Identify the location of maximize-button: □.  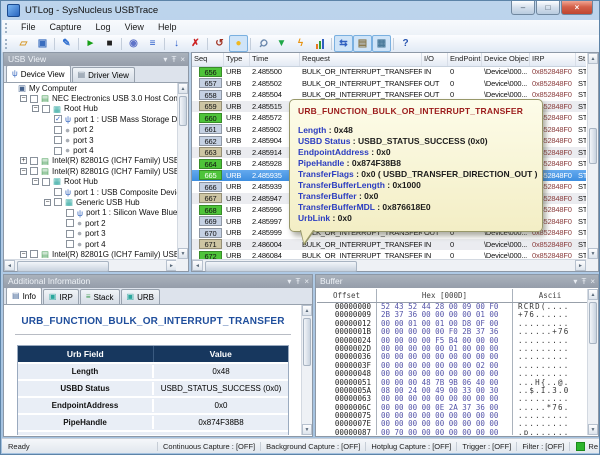
(548, 8).